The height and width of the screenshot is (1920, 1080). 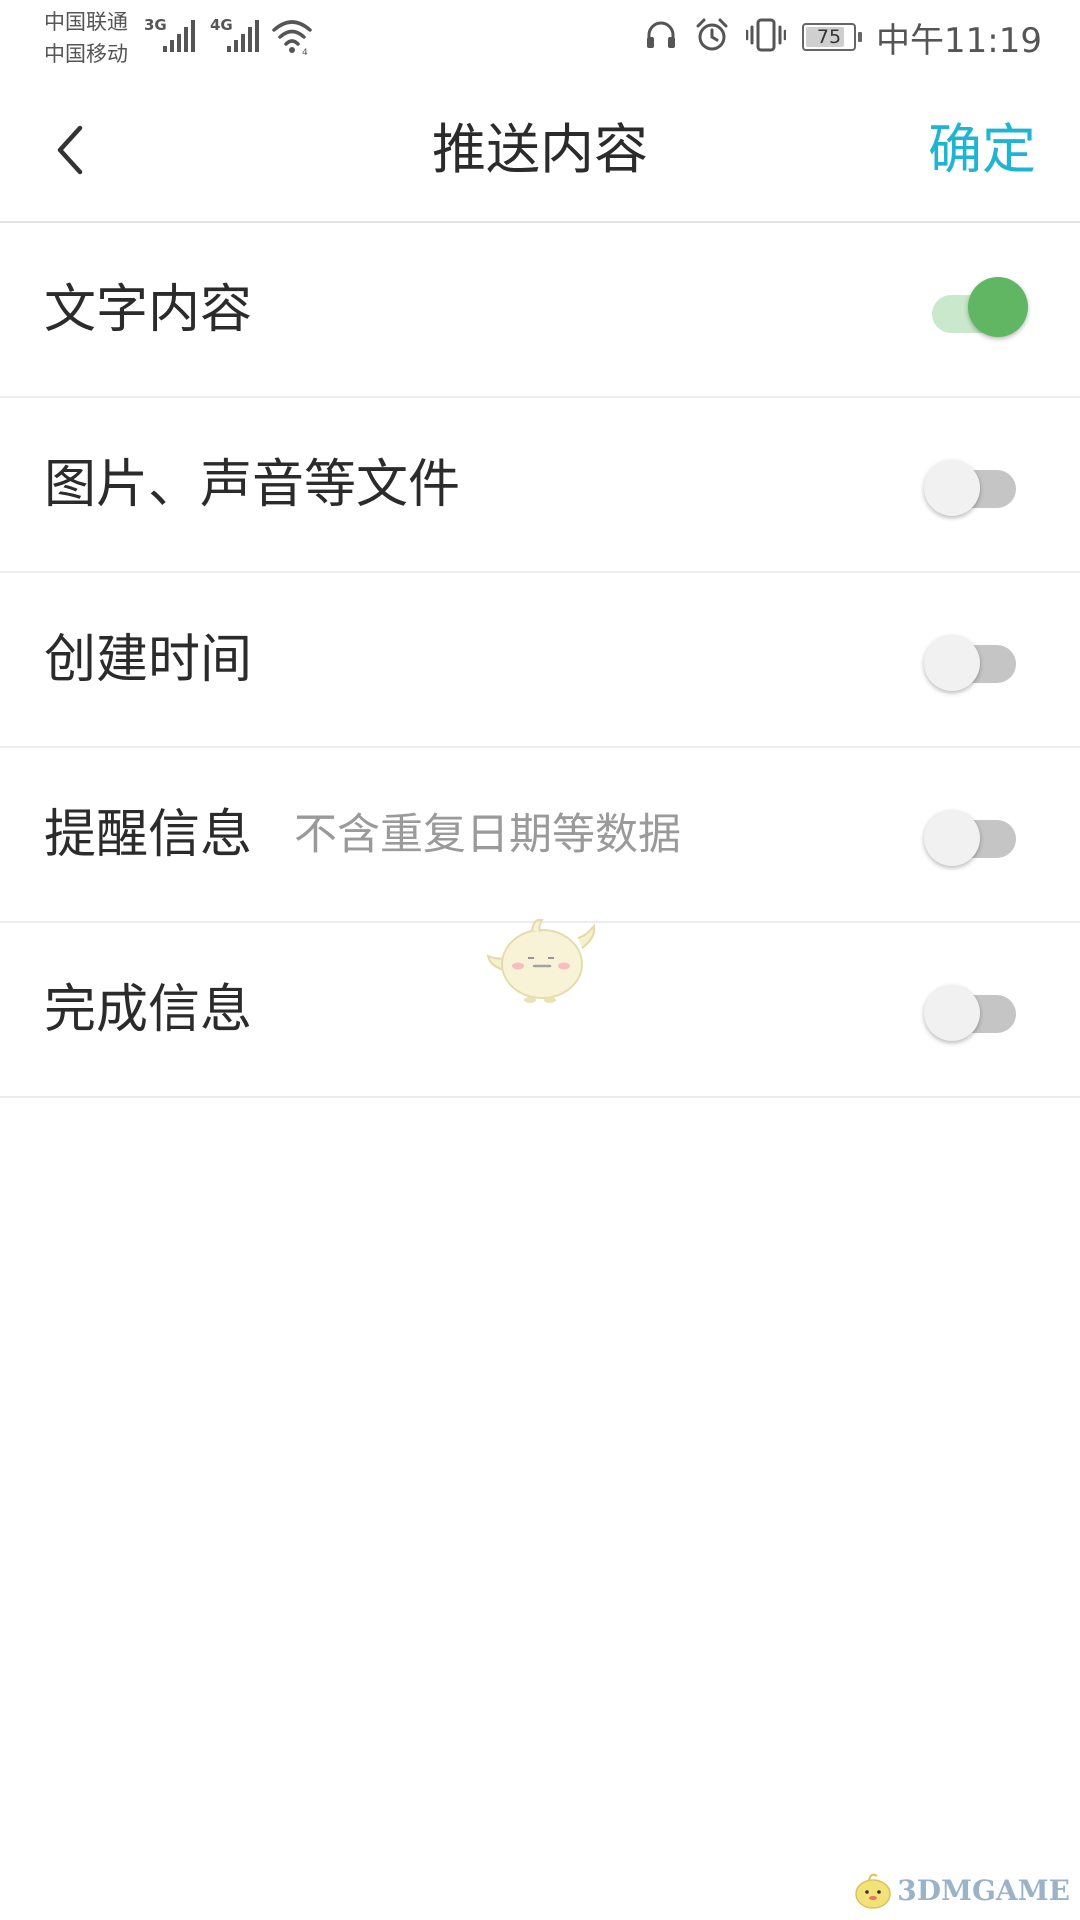 I want to click on battery-icon: 75, so click(x=832, y=37).